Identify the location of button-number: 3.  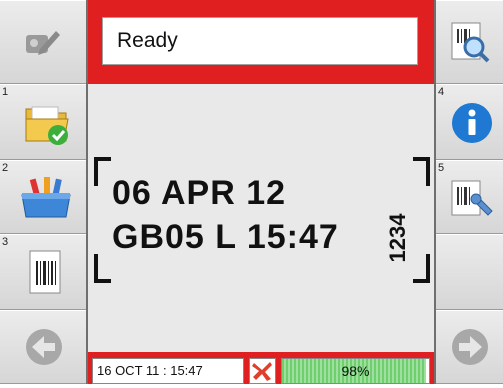
(5, 242).